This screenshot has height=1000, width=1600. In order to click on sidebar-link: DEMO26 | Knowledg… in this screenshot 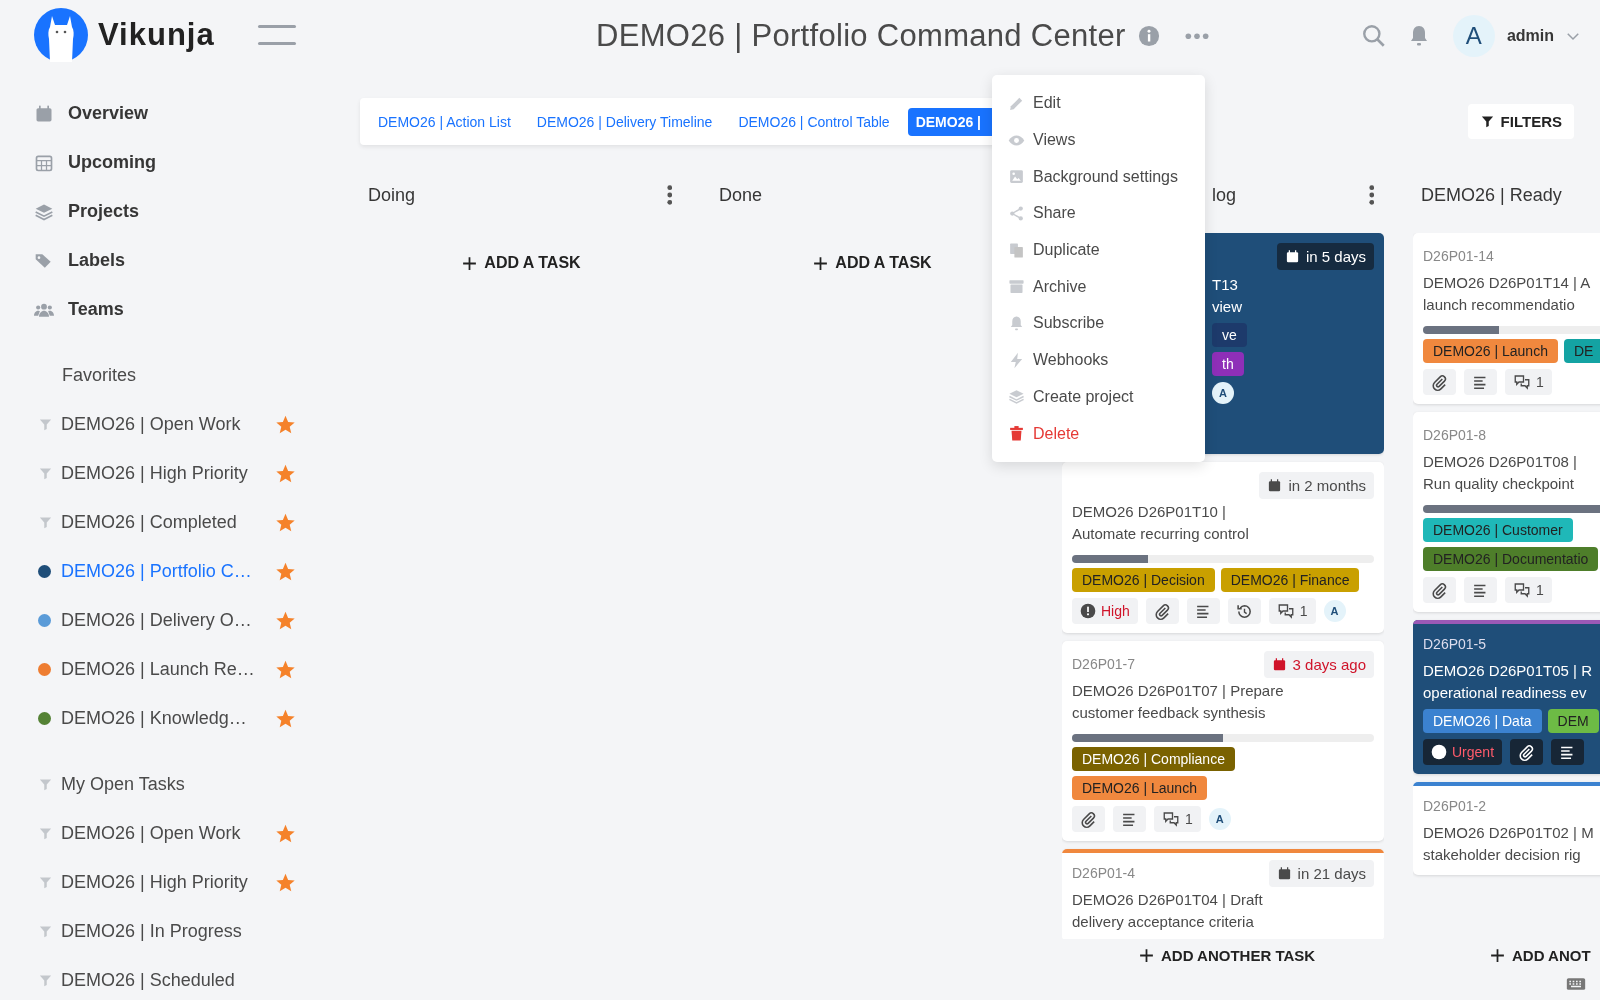, I will do `click(168, 718)`.